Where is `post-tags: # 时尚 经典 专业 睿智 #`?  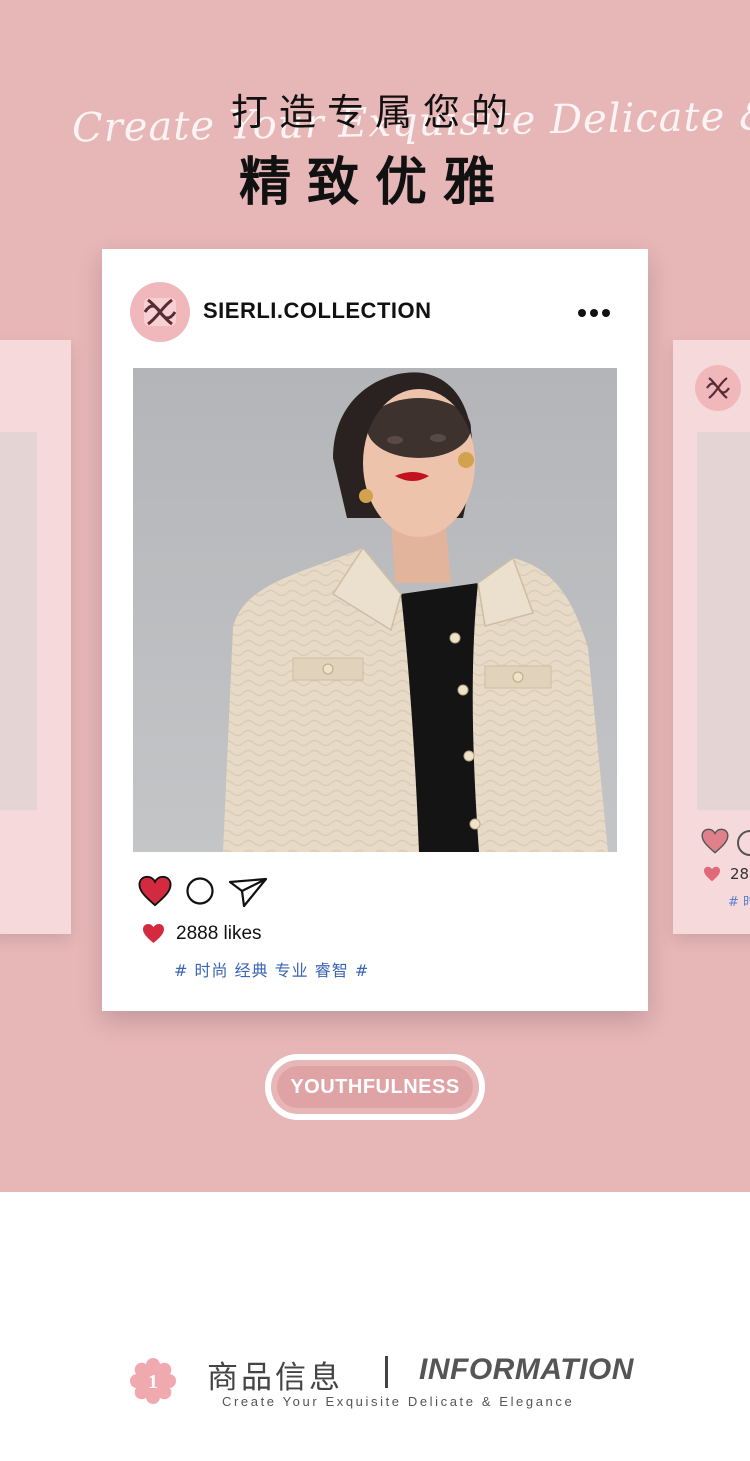 post-tags: # 时尚 经典 专业 睿智 # is located at coordinates (271, 969).